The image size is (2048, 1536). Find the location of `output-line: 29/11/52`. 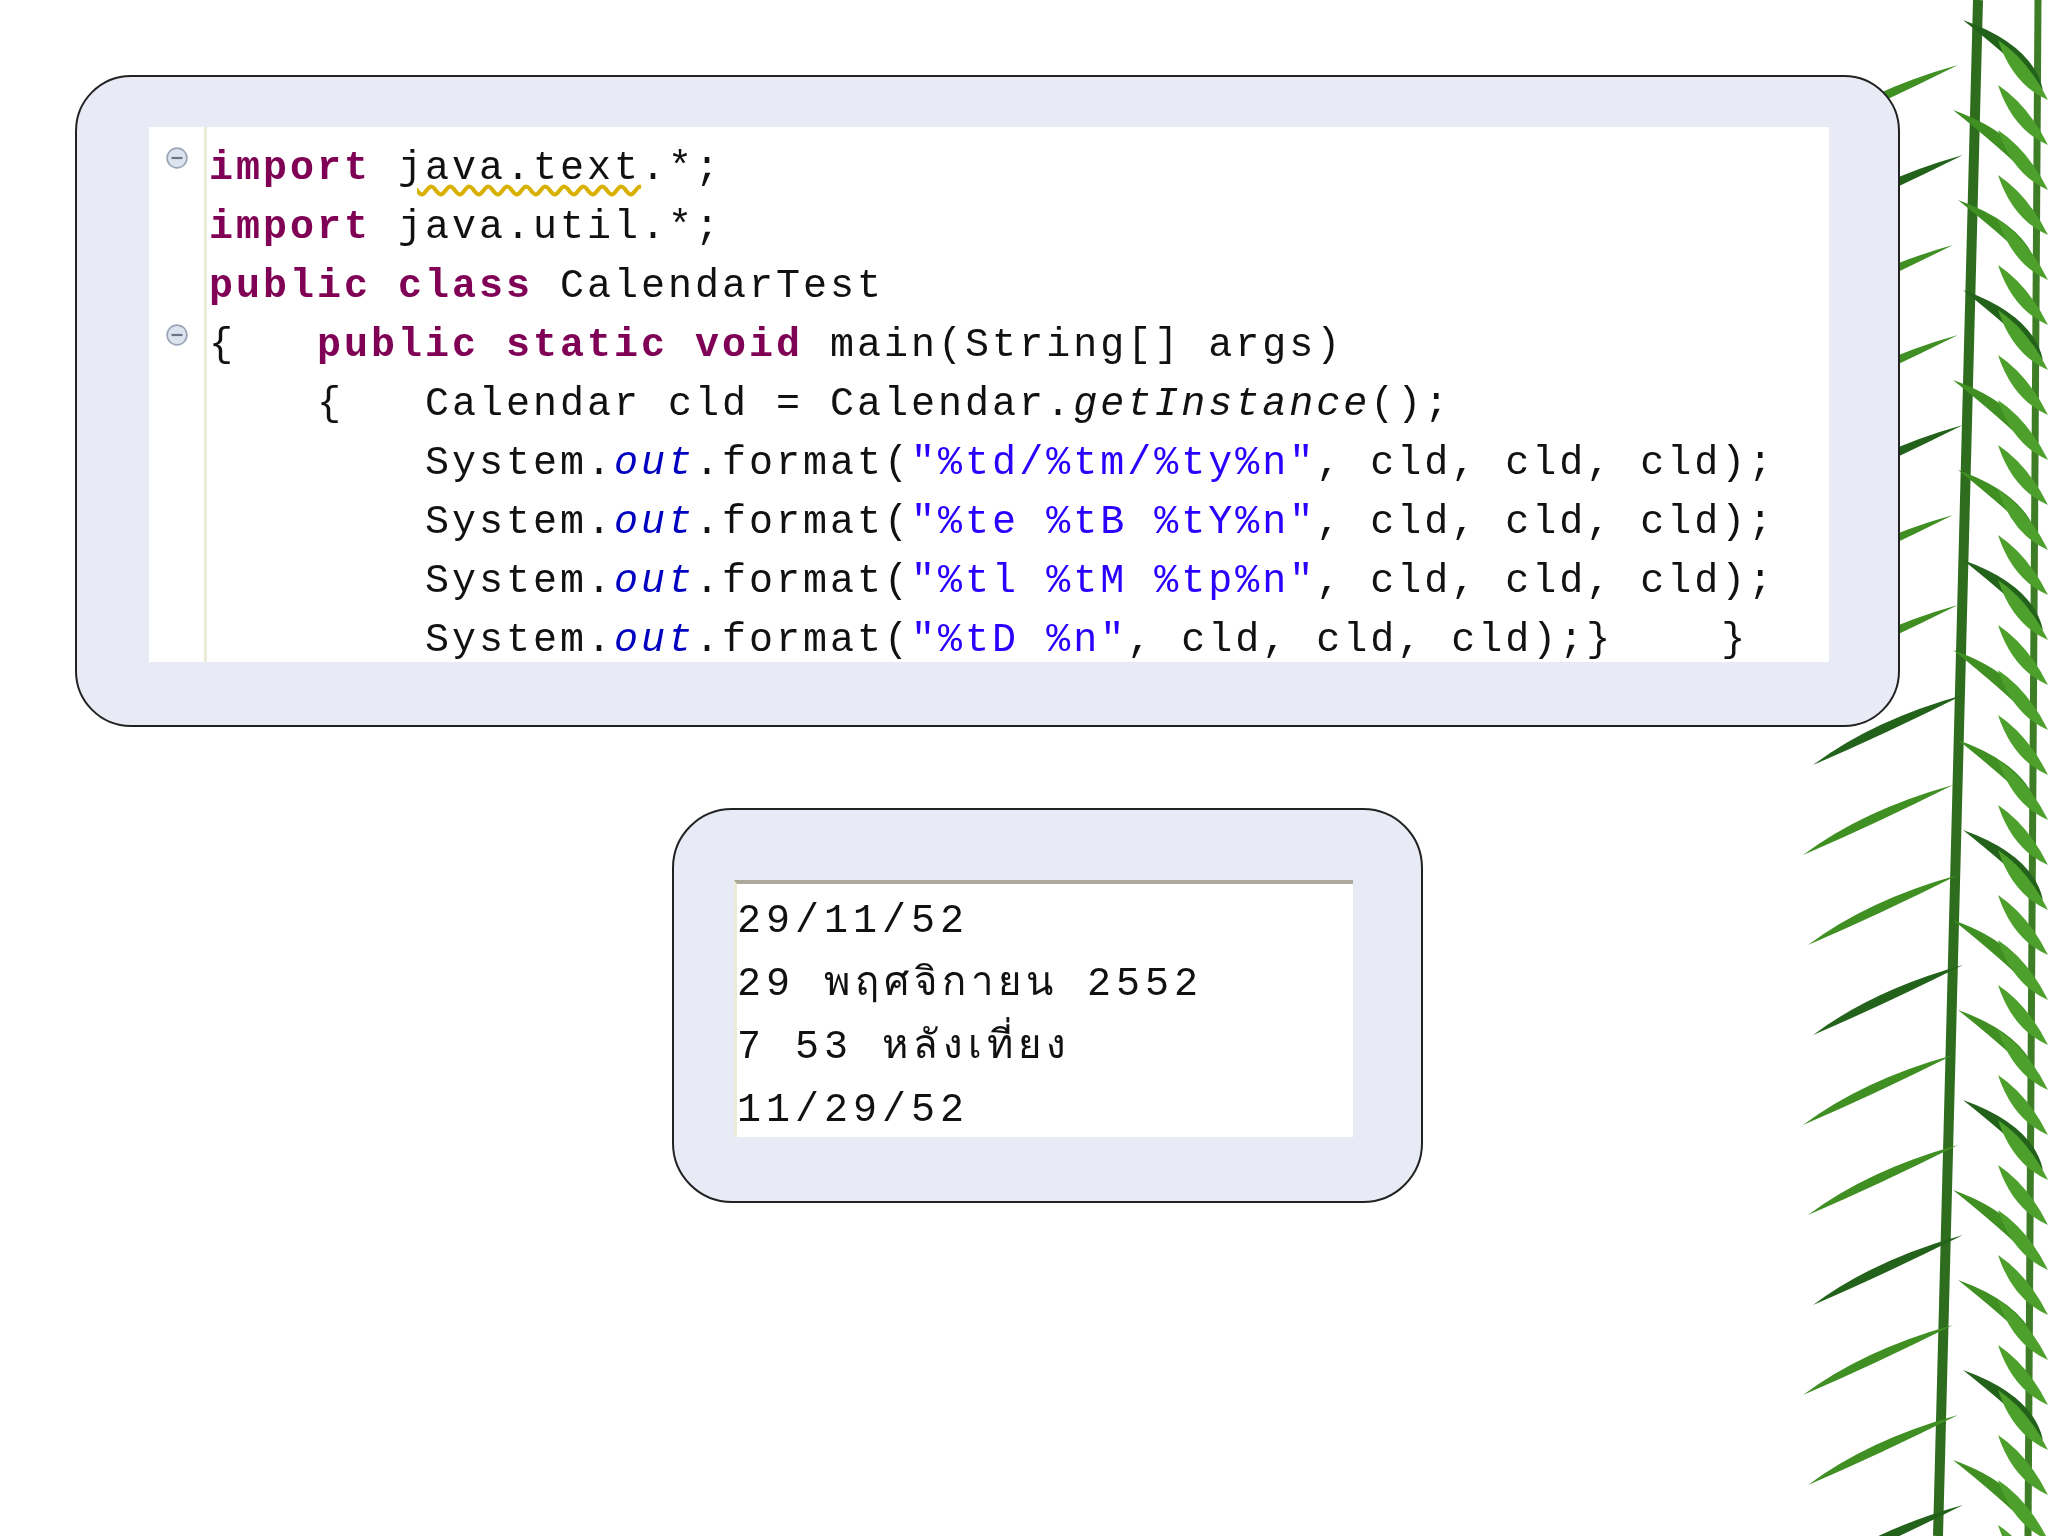

output-line: 29/11/52 is located at coordinates (854, 922).